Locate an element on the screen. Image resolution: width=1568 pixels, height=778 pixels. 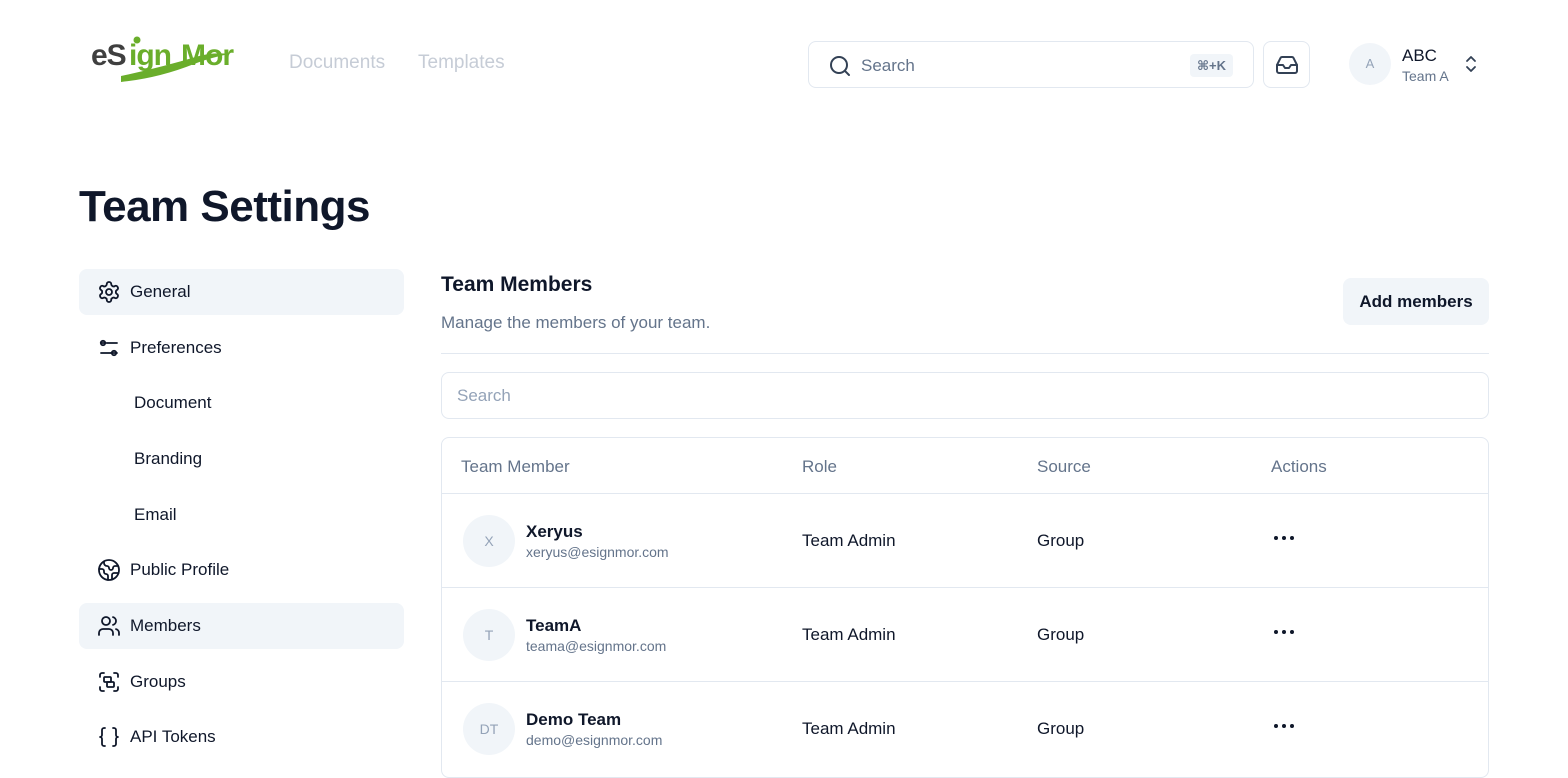
column-header: Team Member is located at coordinates (515, 466).